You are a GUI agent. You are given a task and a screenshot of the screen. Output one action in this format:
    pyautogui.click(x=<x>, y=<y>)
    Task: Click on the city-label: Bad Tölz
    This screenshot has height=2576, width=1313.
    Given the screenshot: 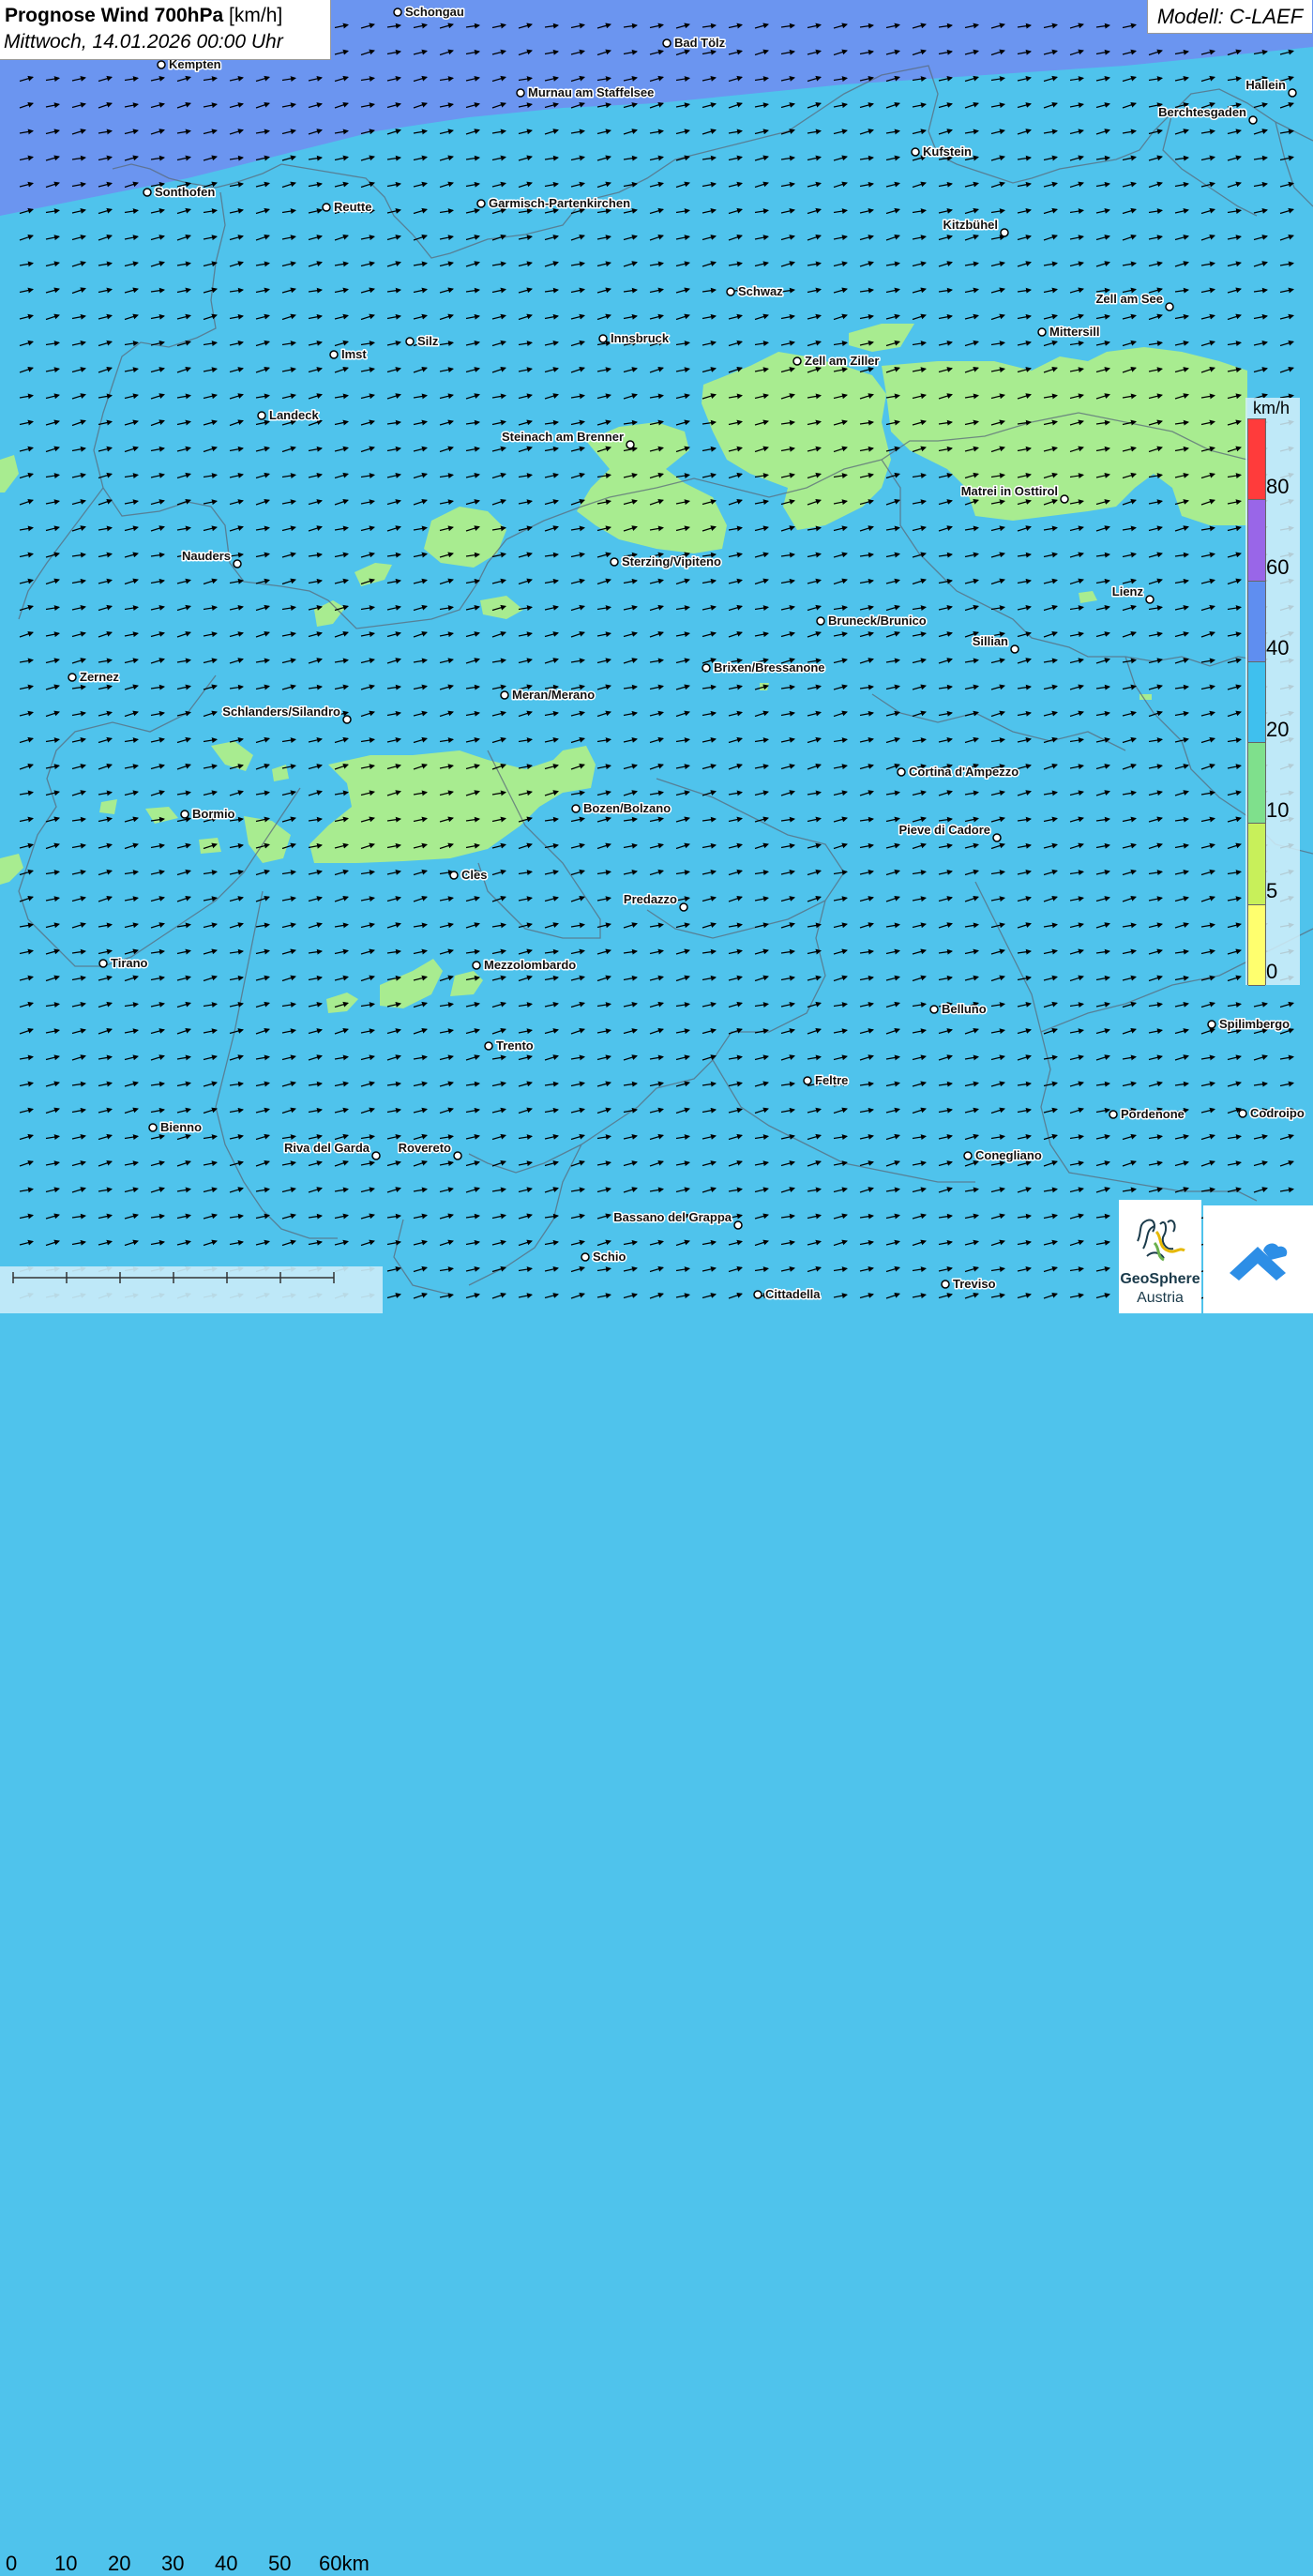 What is the action you would take?
    pyautogui.click(x=700, y=43)
    